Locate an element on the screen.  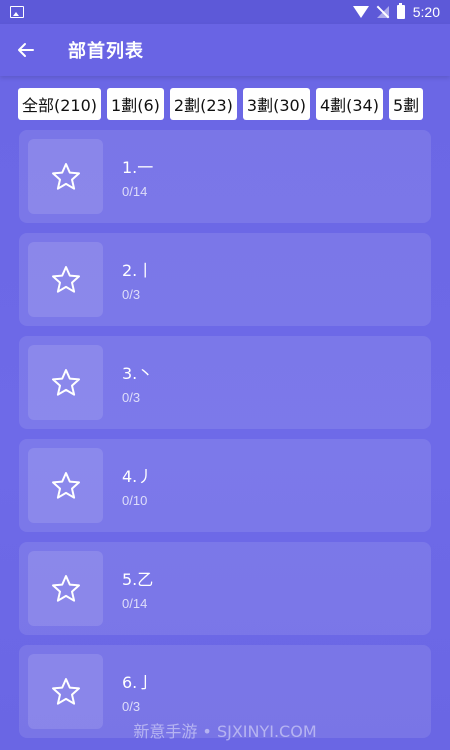
status-time: 5:20 is located at coordinates (426, 12).